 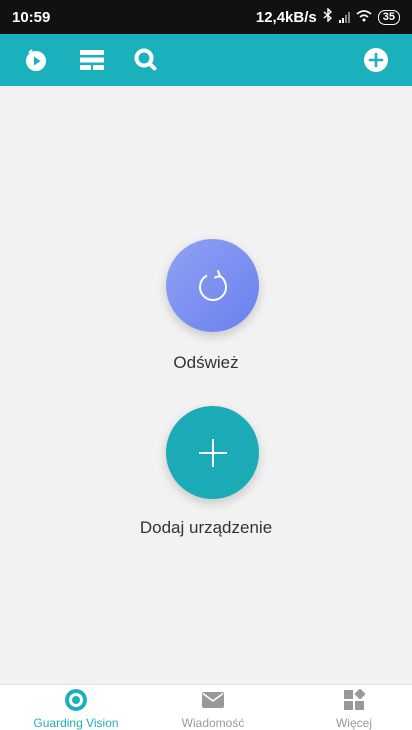 I want to click on refresh-label: Odśwież, so click(x=206, y=363).